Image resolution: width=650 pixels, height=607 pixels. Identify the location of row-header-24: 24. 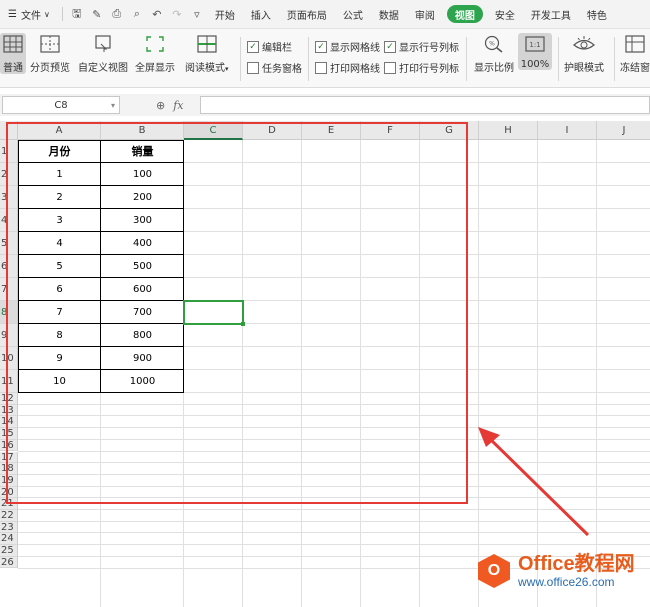
(9, 539).